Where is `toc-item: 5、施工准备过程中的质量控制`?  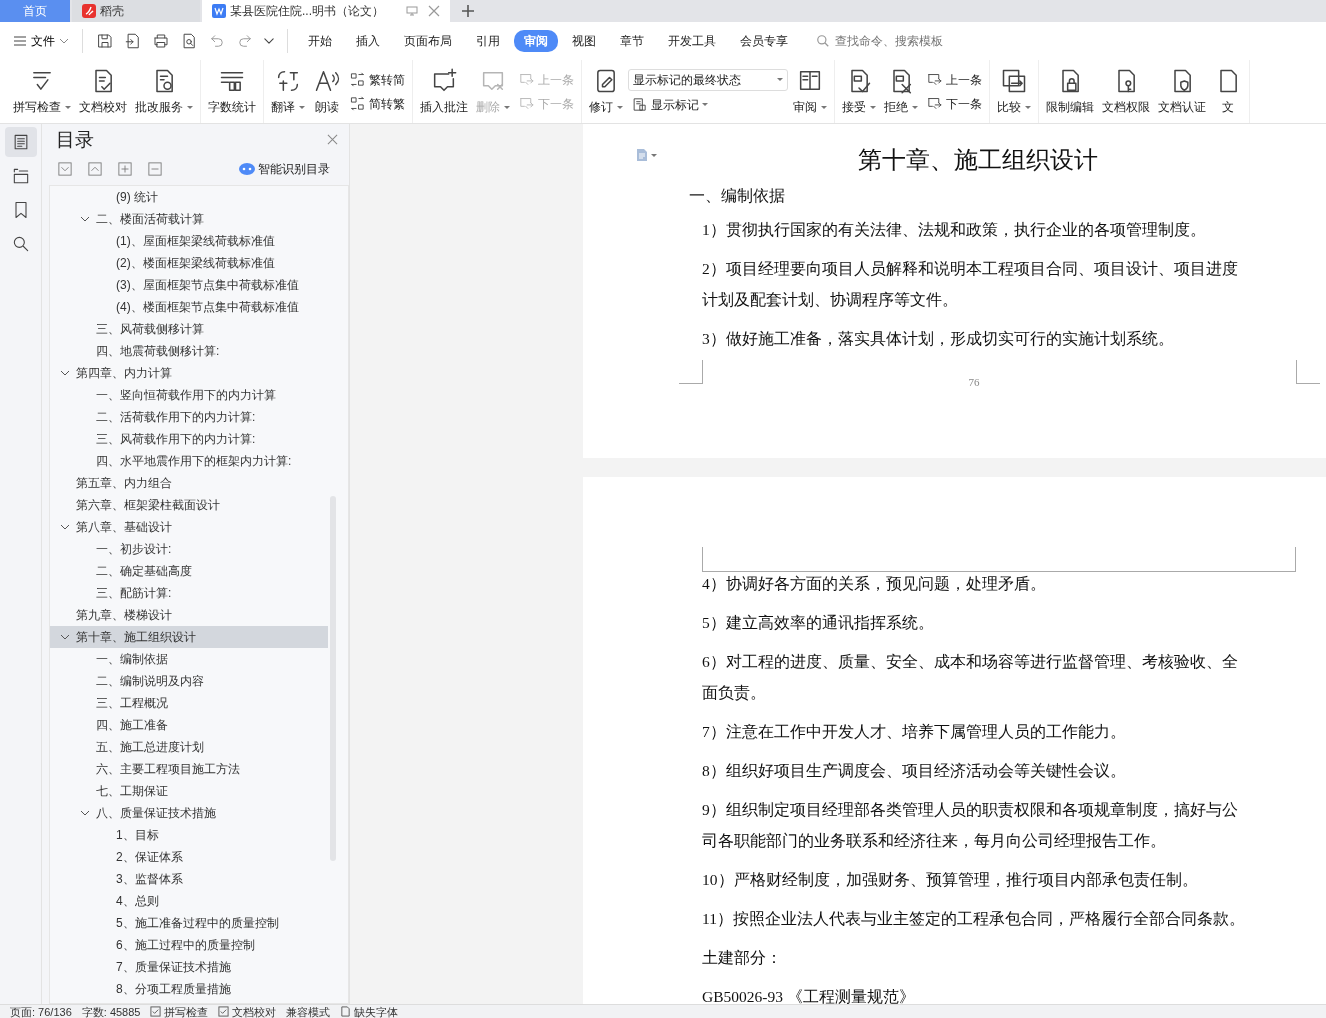
toc-item: 5、施工准备过程中的质量控制 is located at coordinates (189, 922).